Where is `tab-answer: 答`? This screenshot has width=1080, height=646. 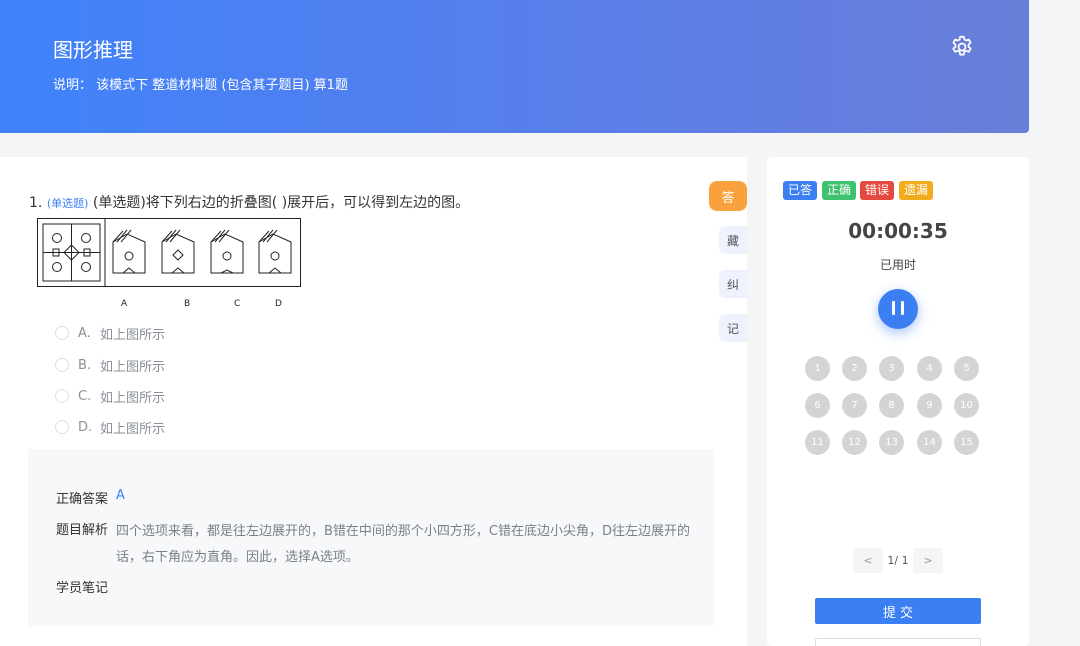 tab-answer: 答 is located at coordinates (728, 196).